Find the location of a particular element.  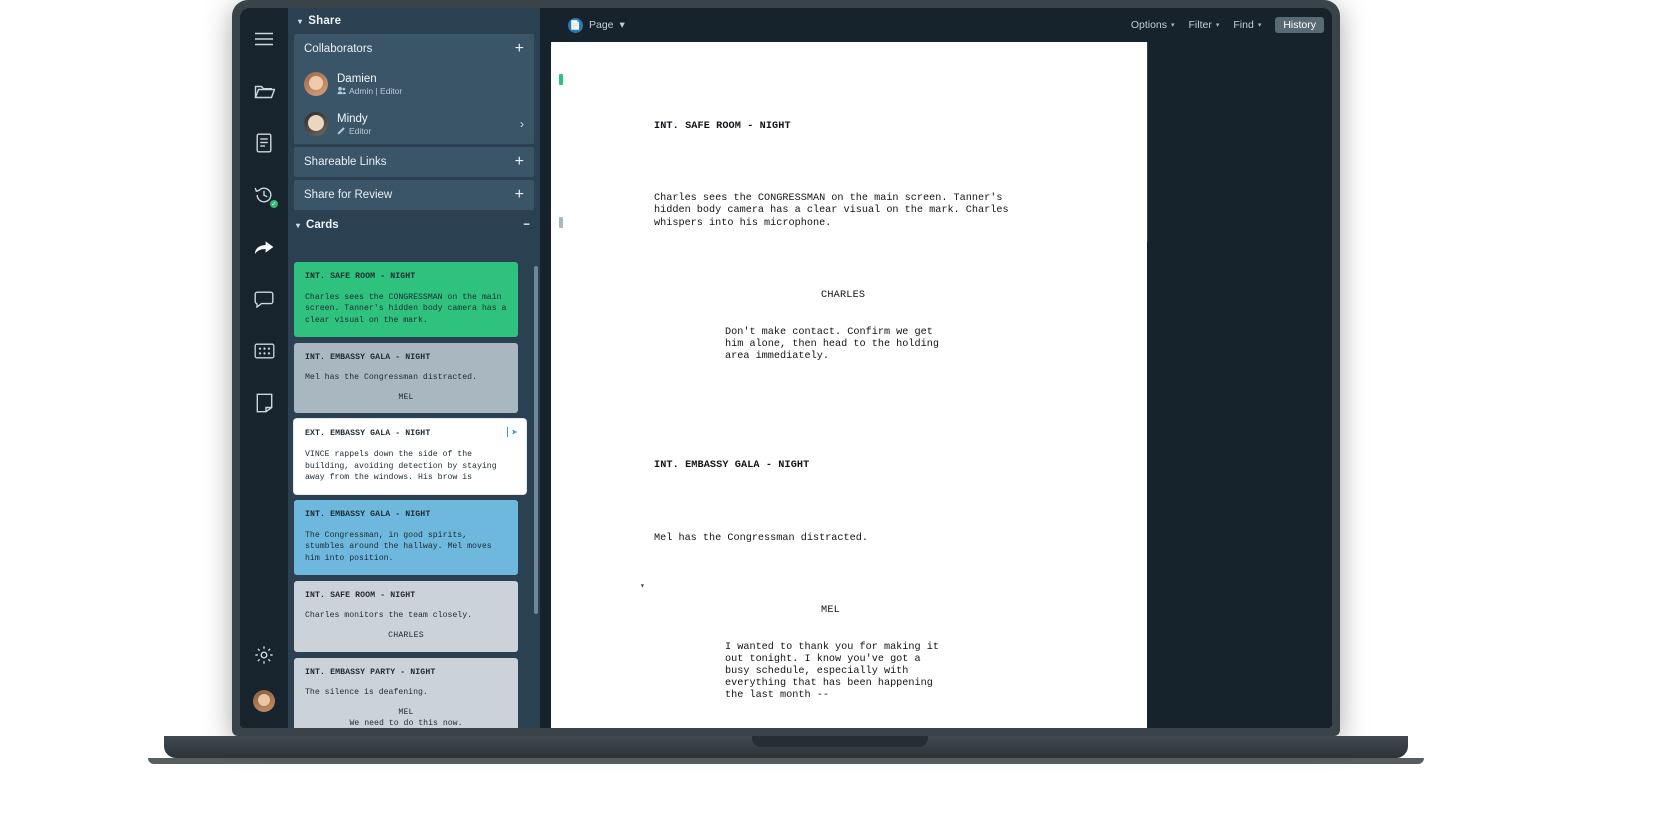

document-icon is located at coordinates (264, 143).